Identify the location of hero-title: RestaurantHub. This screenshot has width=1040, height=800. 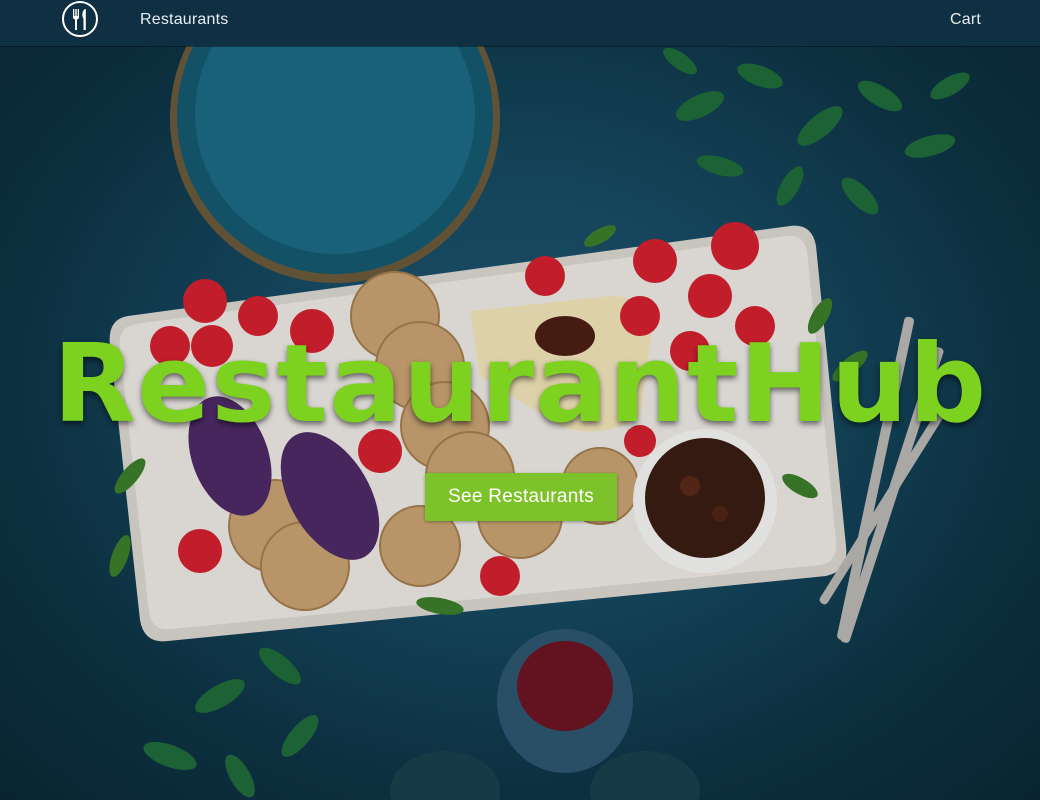
(520, 384).